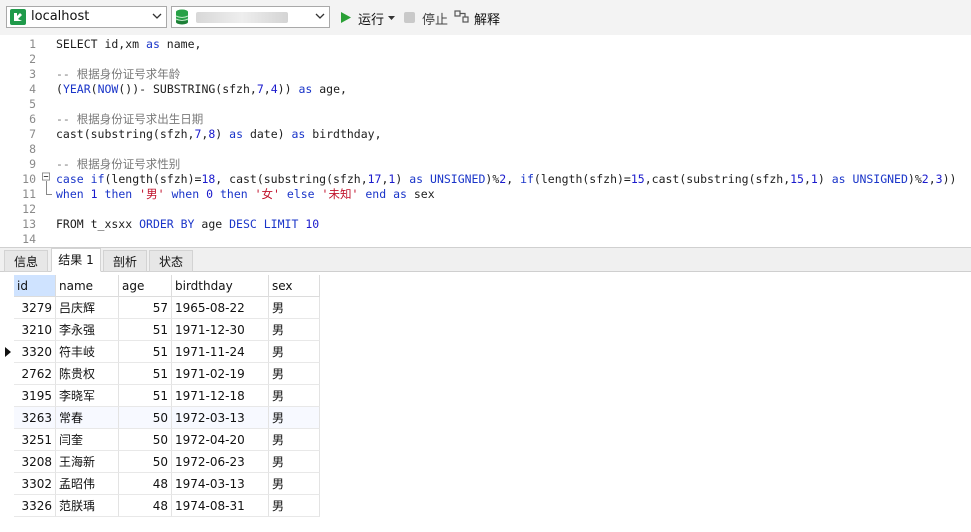 Image resolution: width=971 pixels, height=532 pixels. I want to click on cell-name: 范朕瑀, so click(87, 506).